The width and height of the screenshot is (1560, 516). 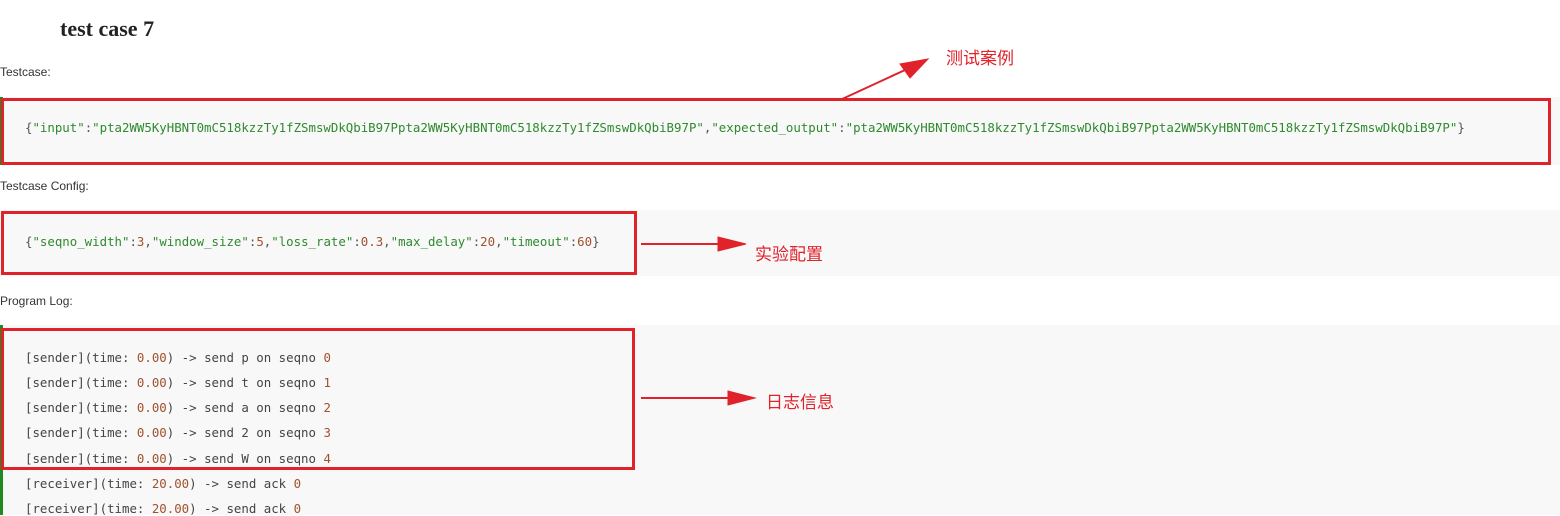 What do you see at coordinates (914, 68) in the screenshot?
I see `testcase-arrow-head` at bounding box center [914, 68].